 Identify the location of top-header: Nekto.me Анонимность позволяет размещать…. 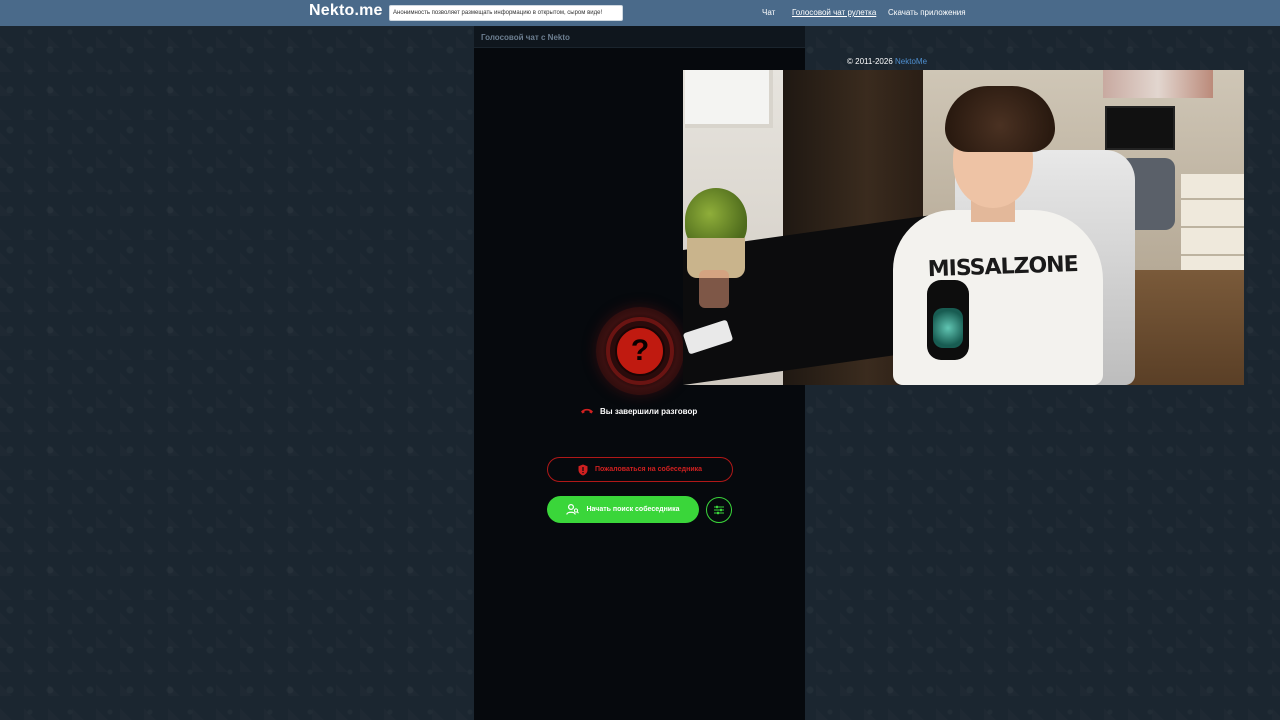
(640, 13).